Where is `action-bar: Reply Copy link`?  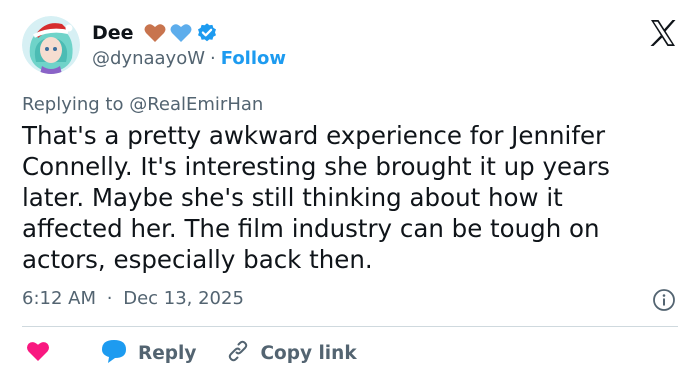
action-bar: Reply Copy link is located at coordinates (189, 353).